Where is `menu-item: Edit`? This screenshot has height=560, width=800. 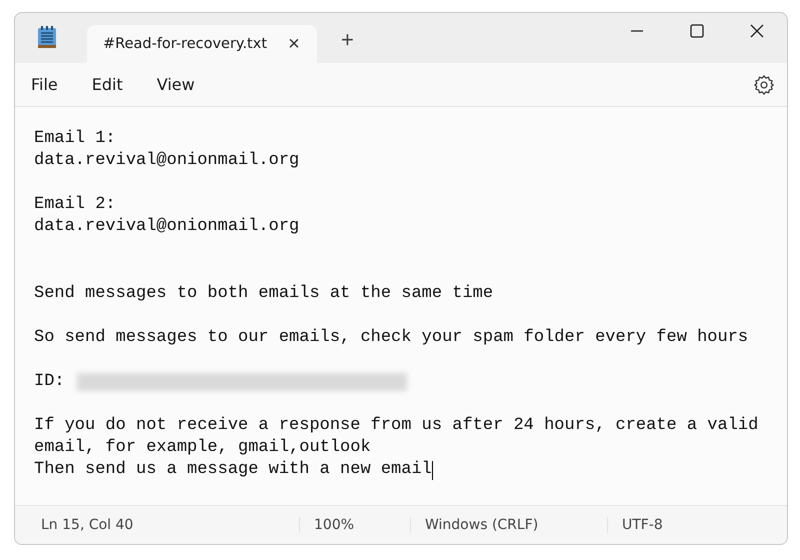 menu-item: Edit is located at coordinates (107, 84).